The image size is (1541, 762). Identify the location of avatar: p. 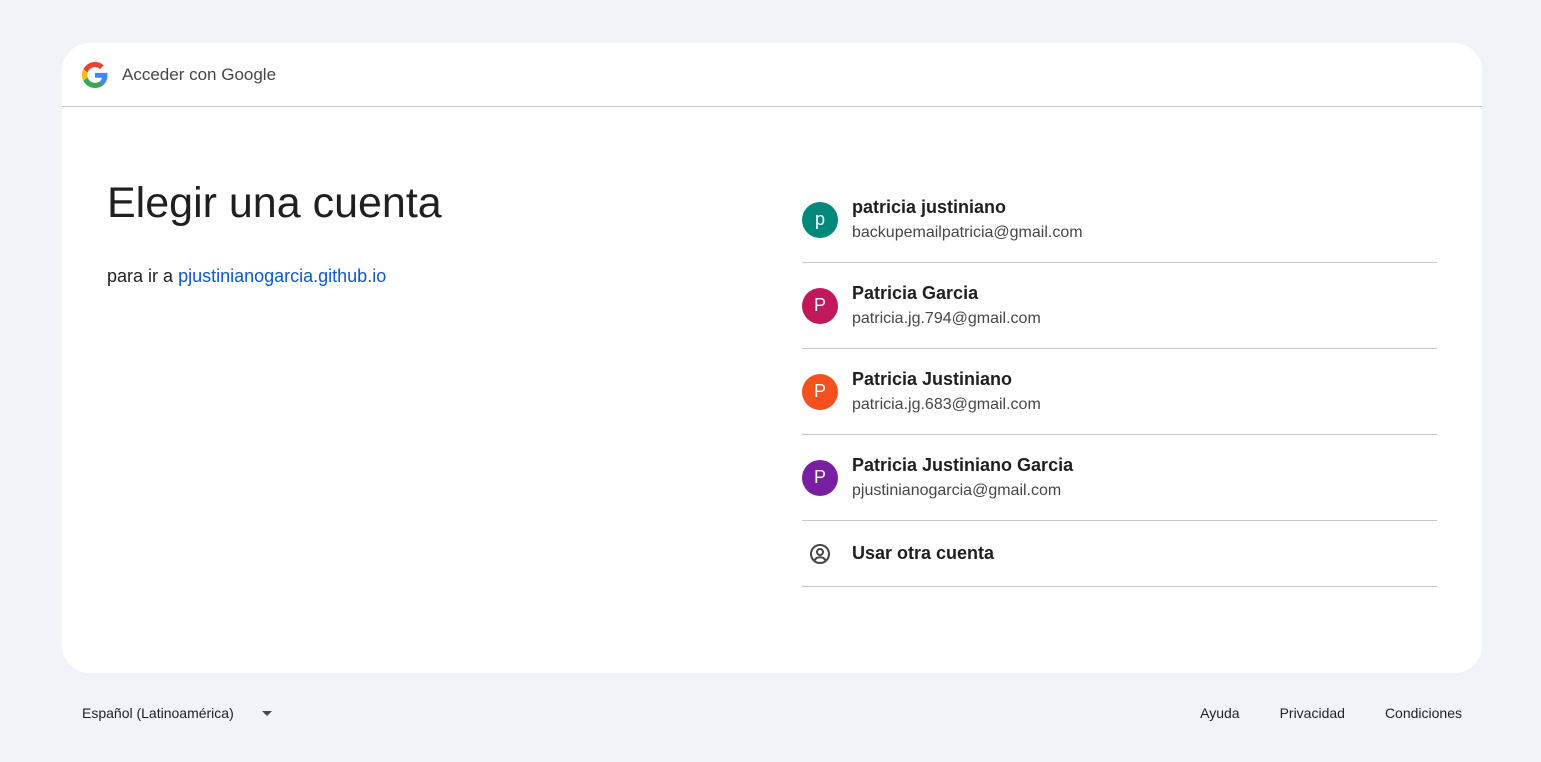
(820, 219).